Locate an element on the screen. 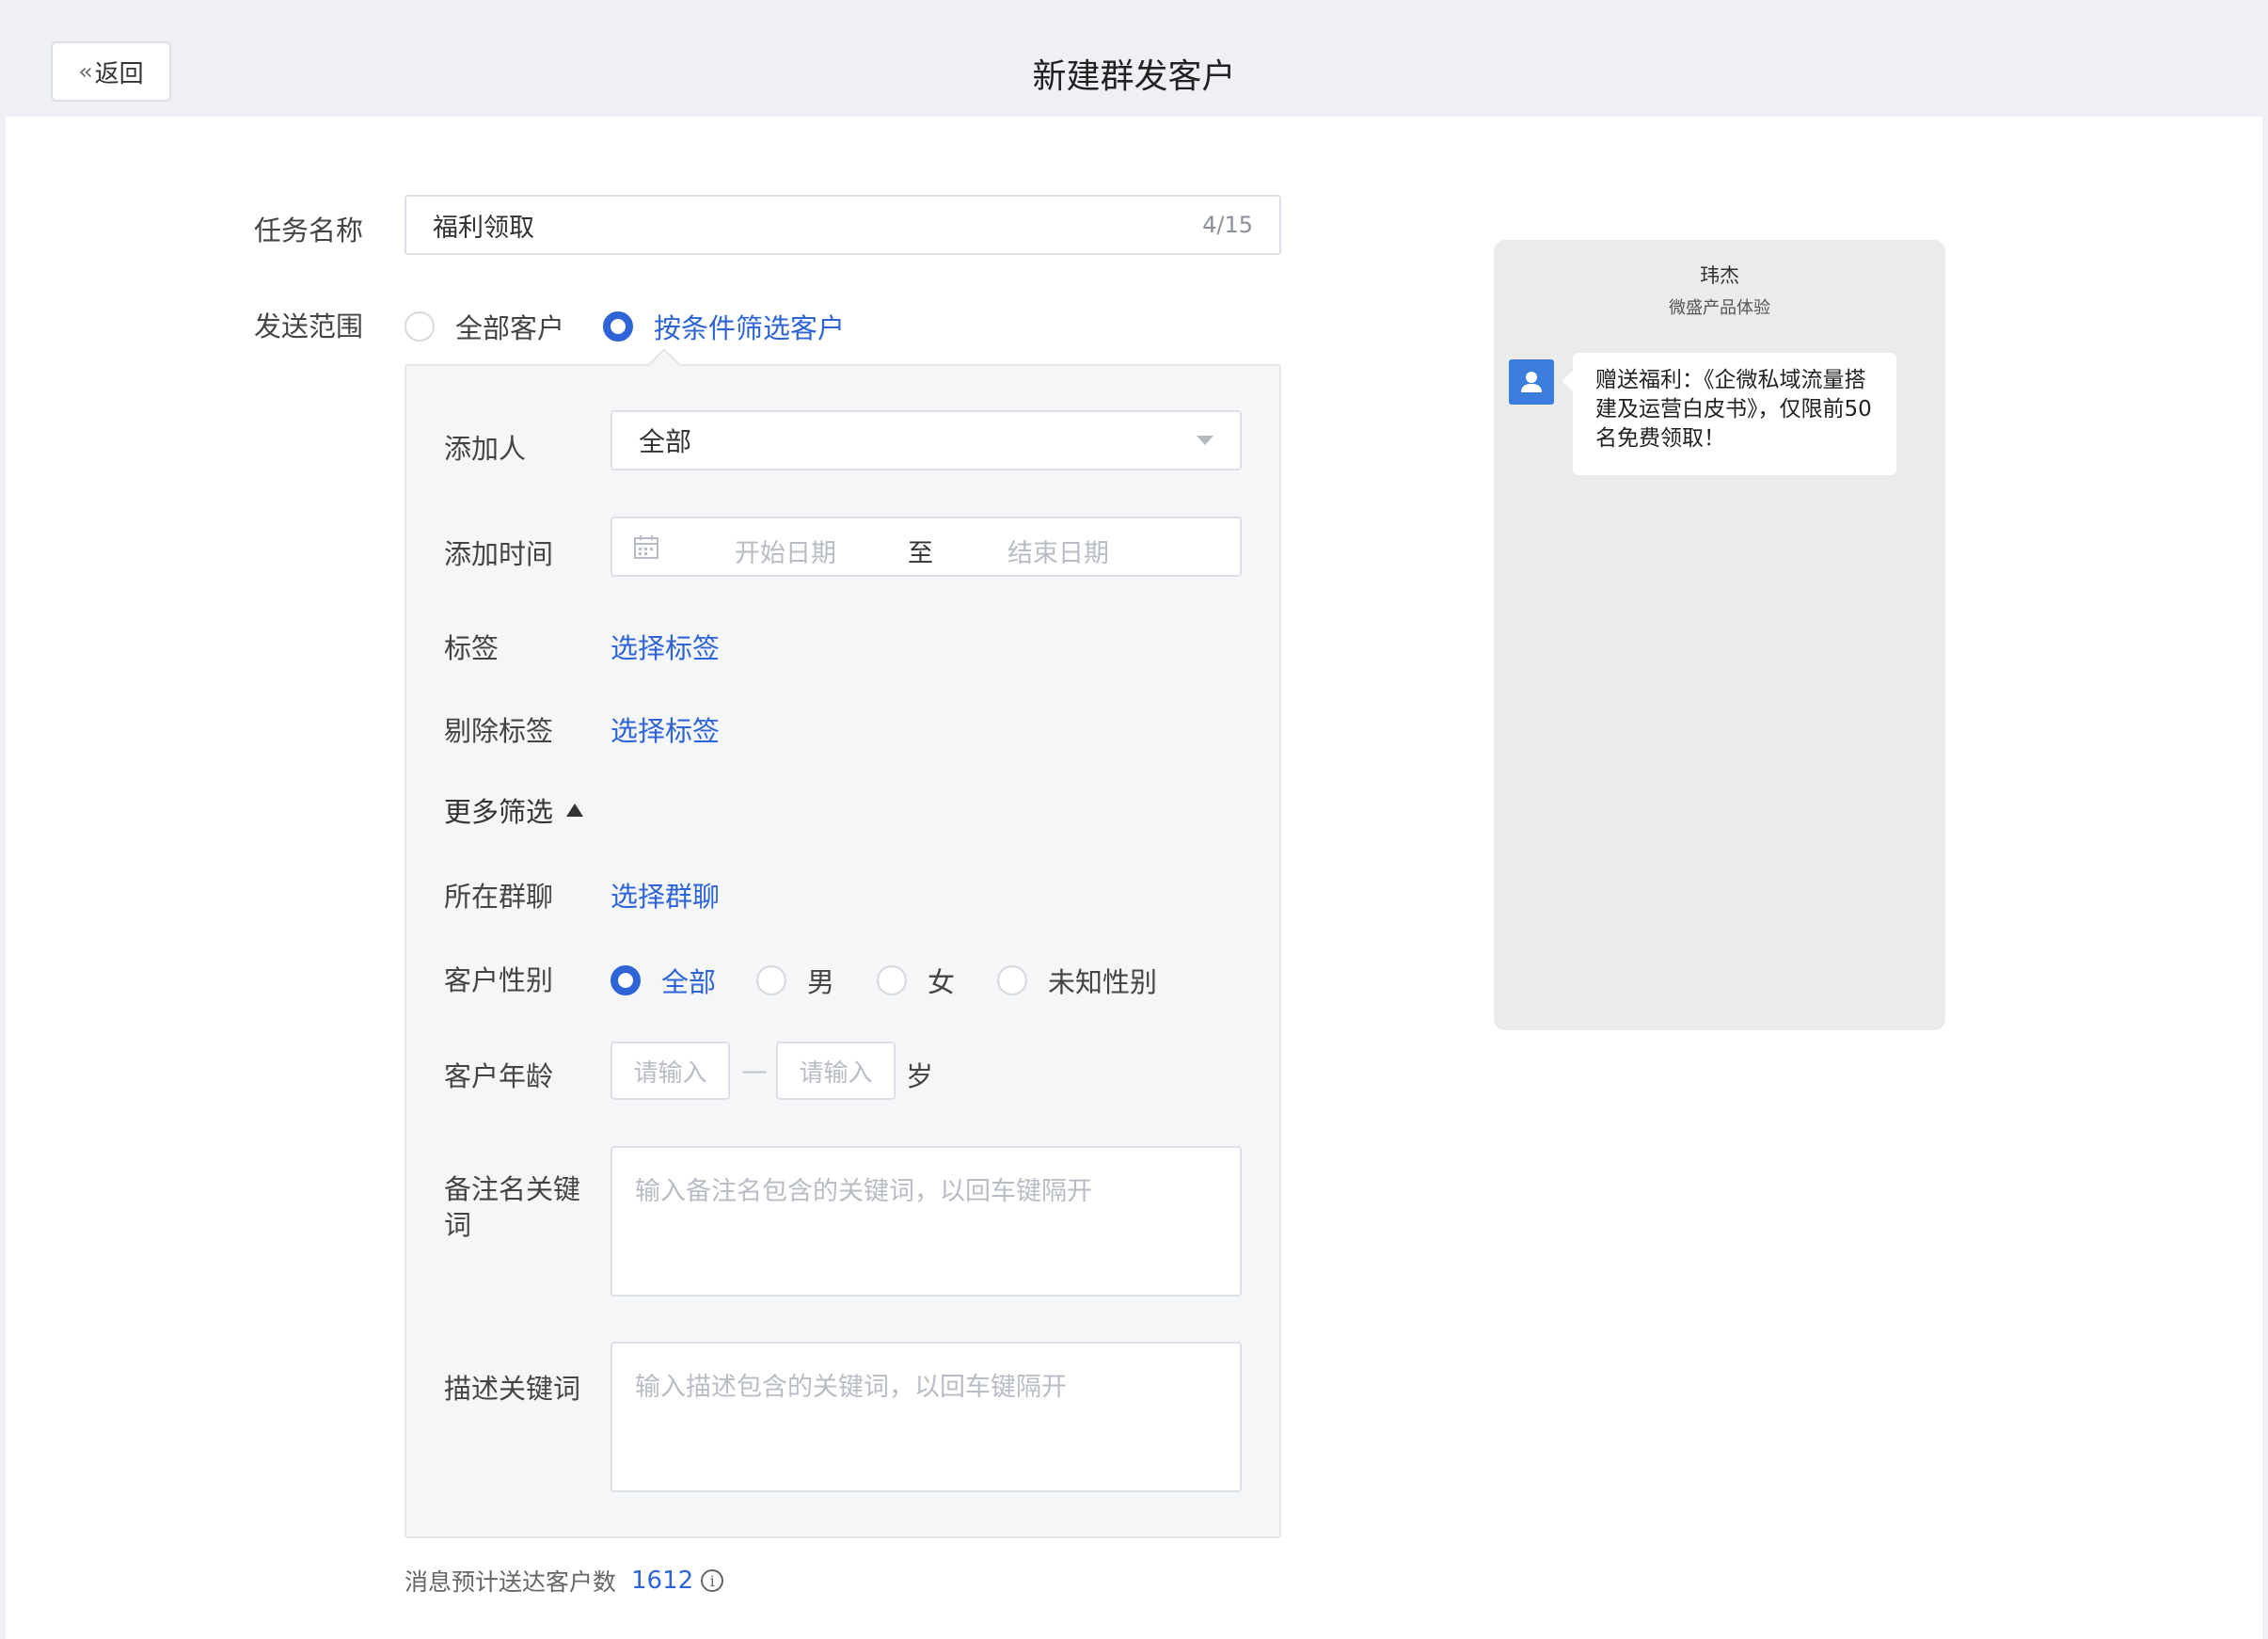  preview-sender-org: 微盛产品体验 is located at coordinates (1719, 308).